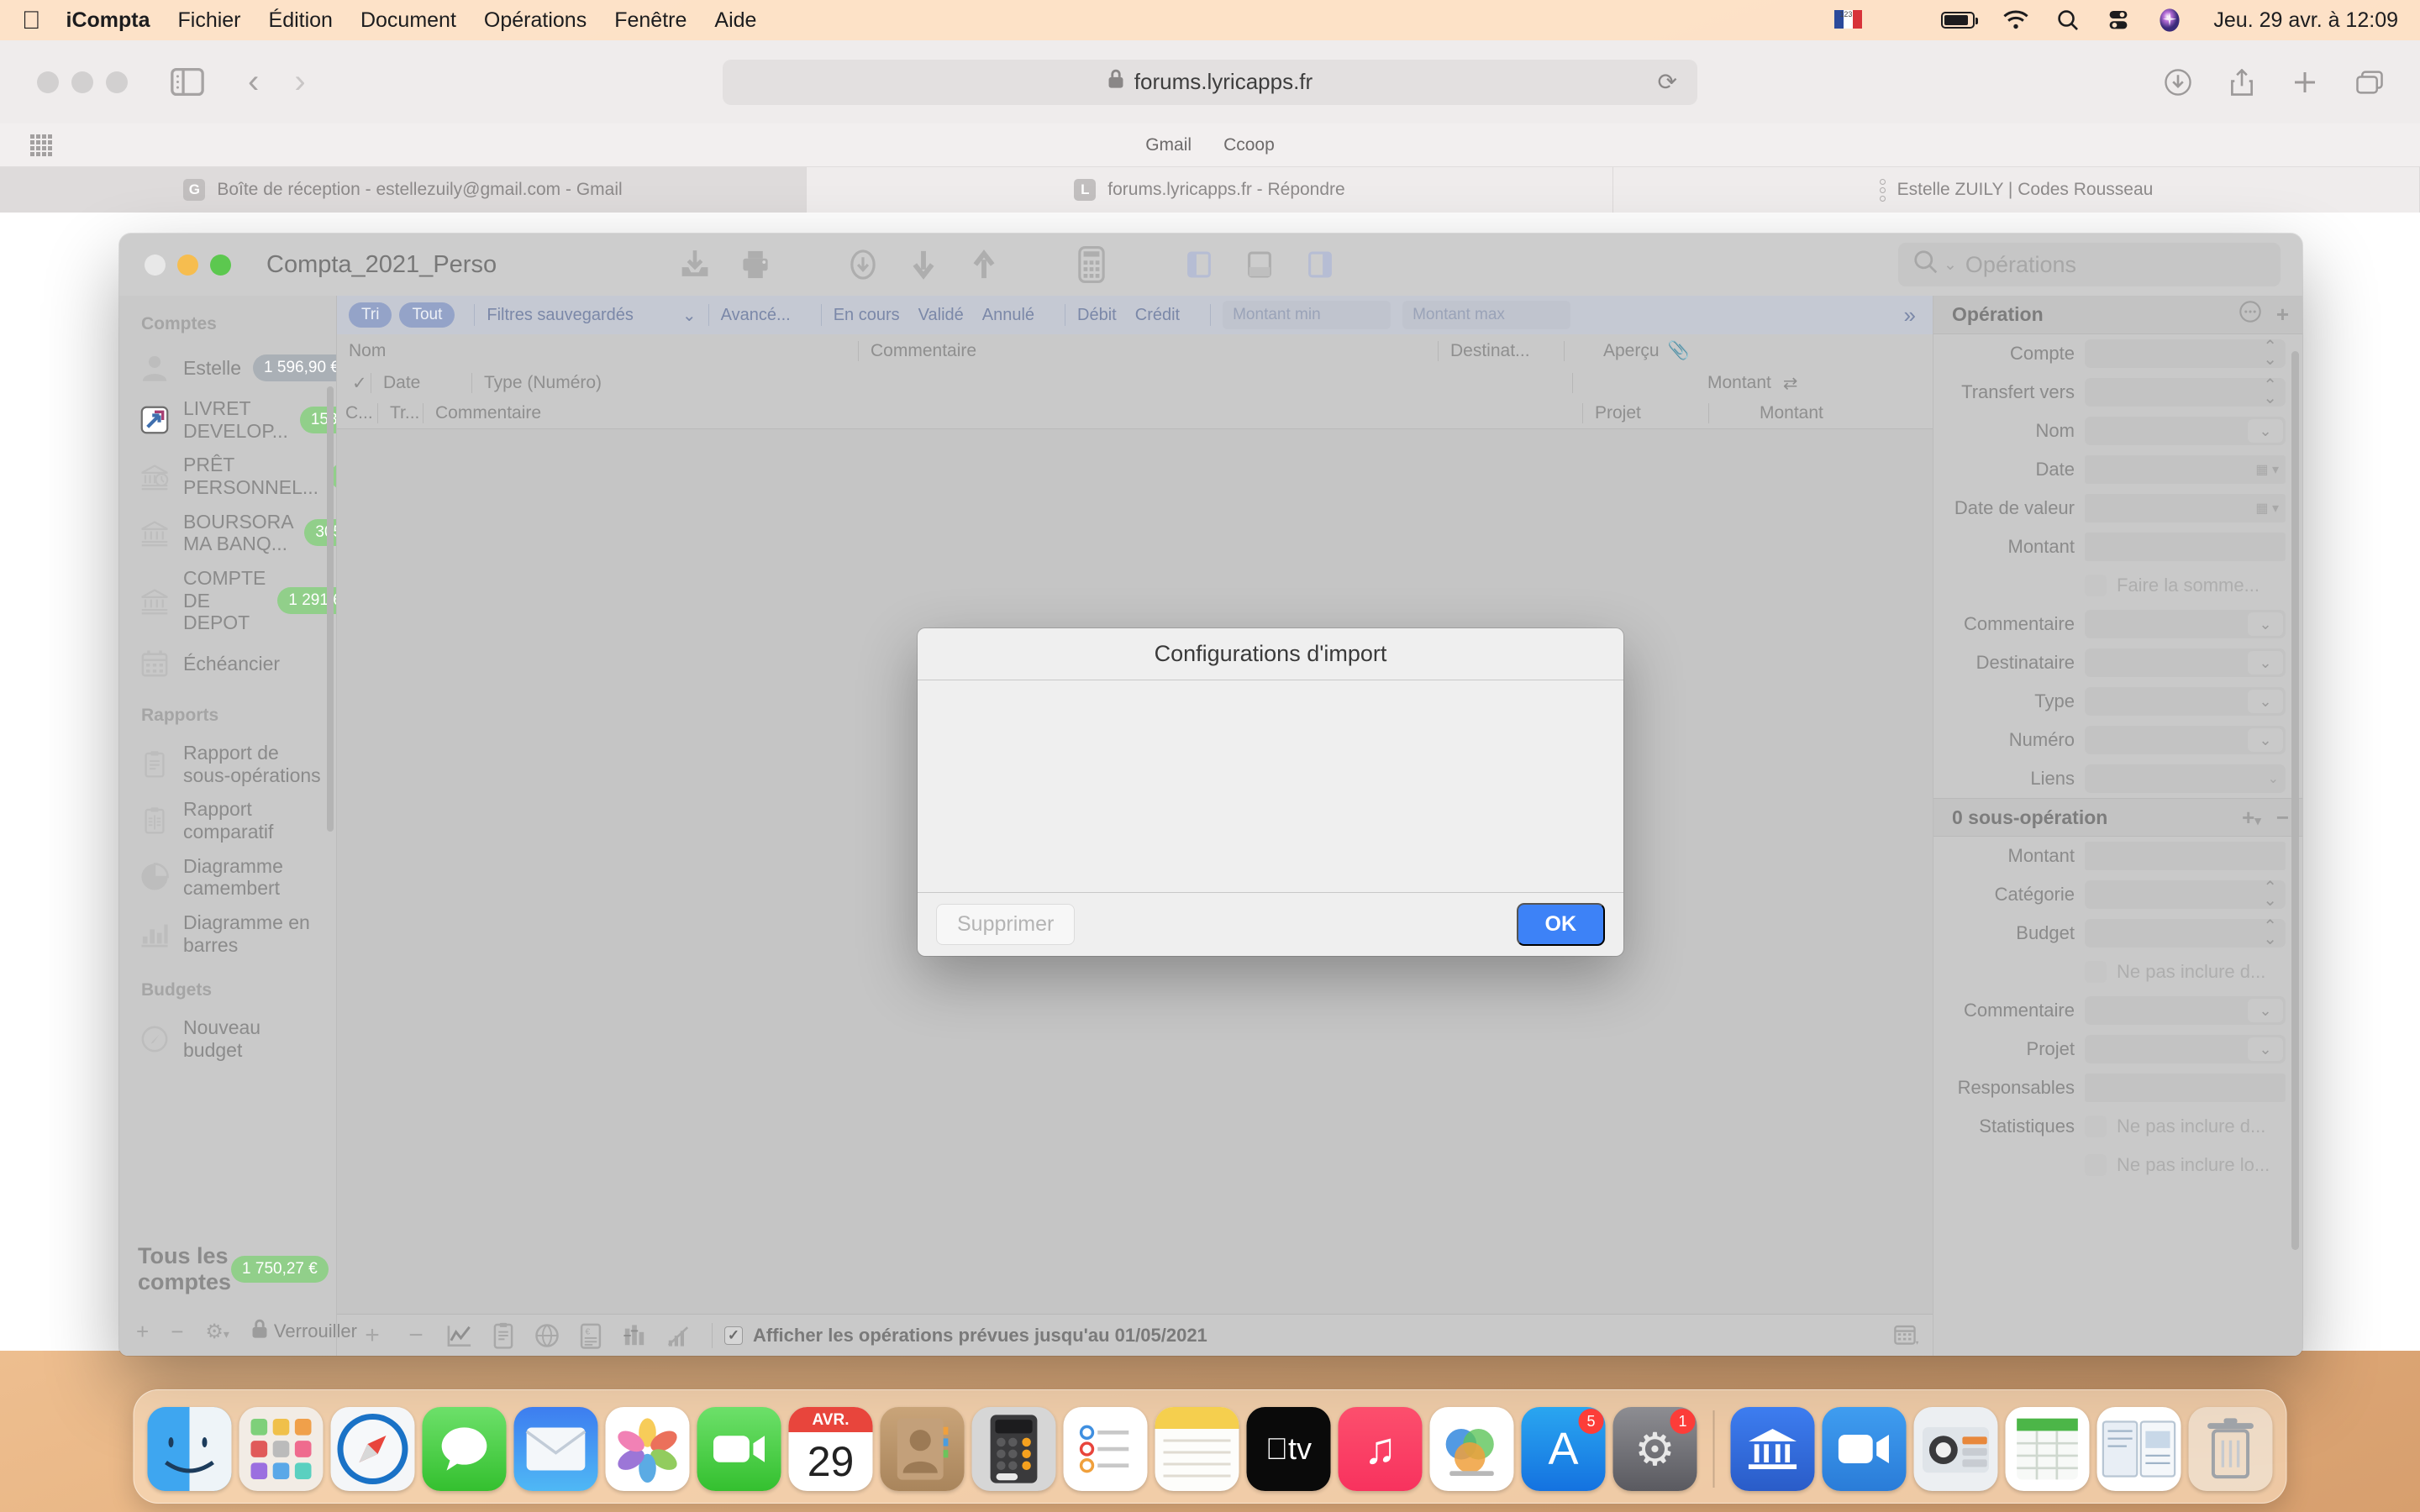  Describe the element at coordinates (2117, 740) in the screenshot. I see `field-numero: Numéro ⌄` at that location.